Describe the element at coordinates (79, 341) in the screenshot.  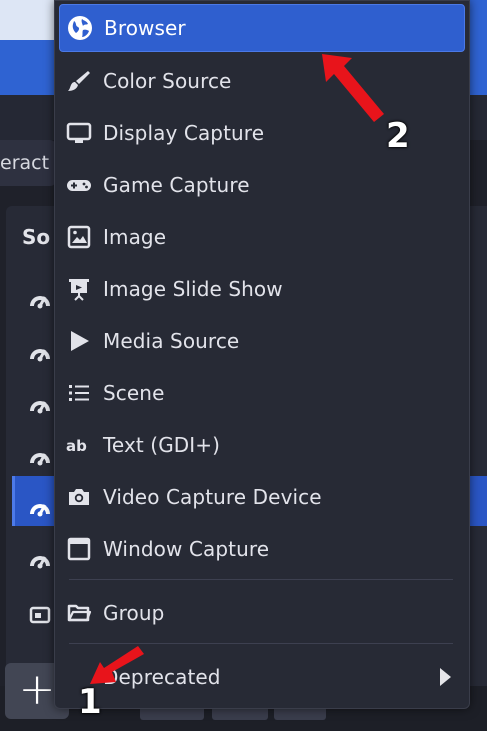
I see `play-icon` at that location.